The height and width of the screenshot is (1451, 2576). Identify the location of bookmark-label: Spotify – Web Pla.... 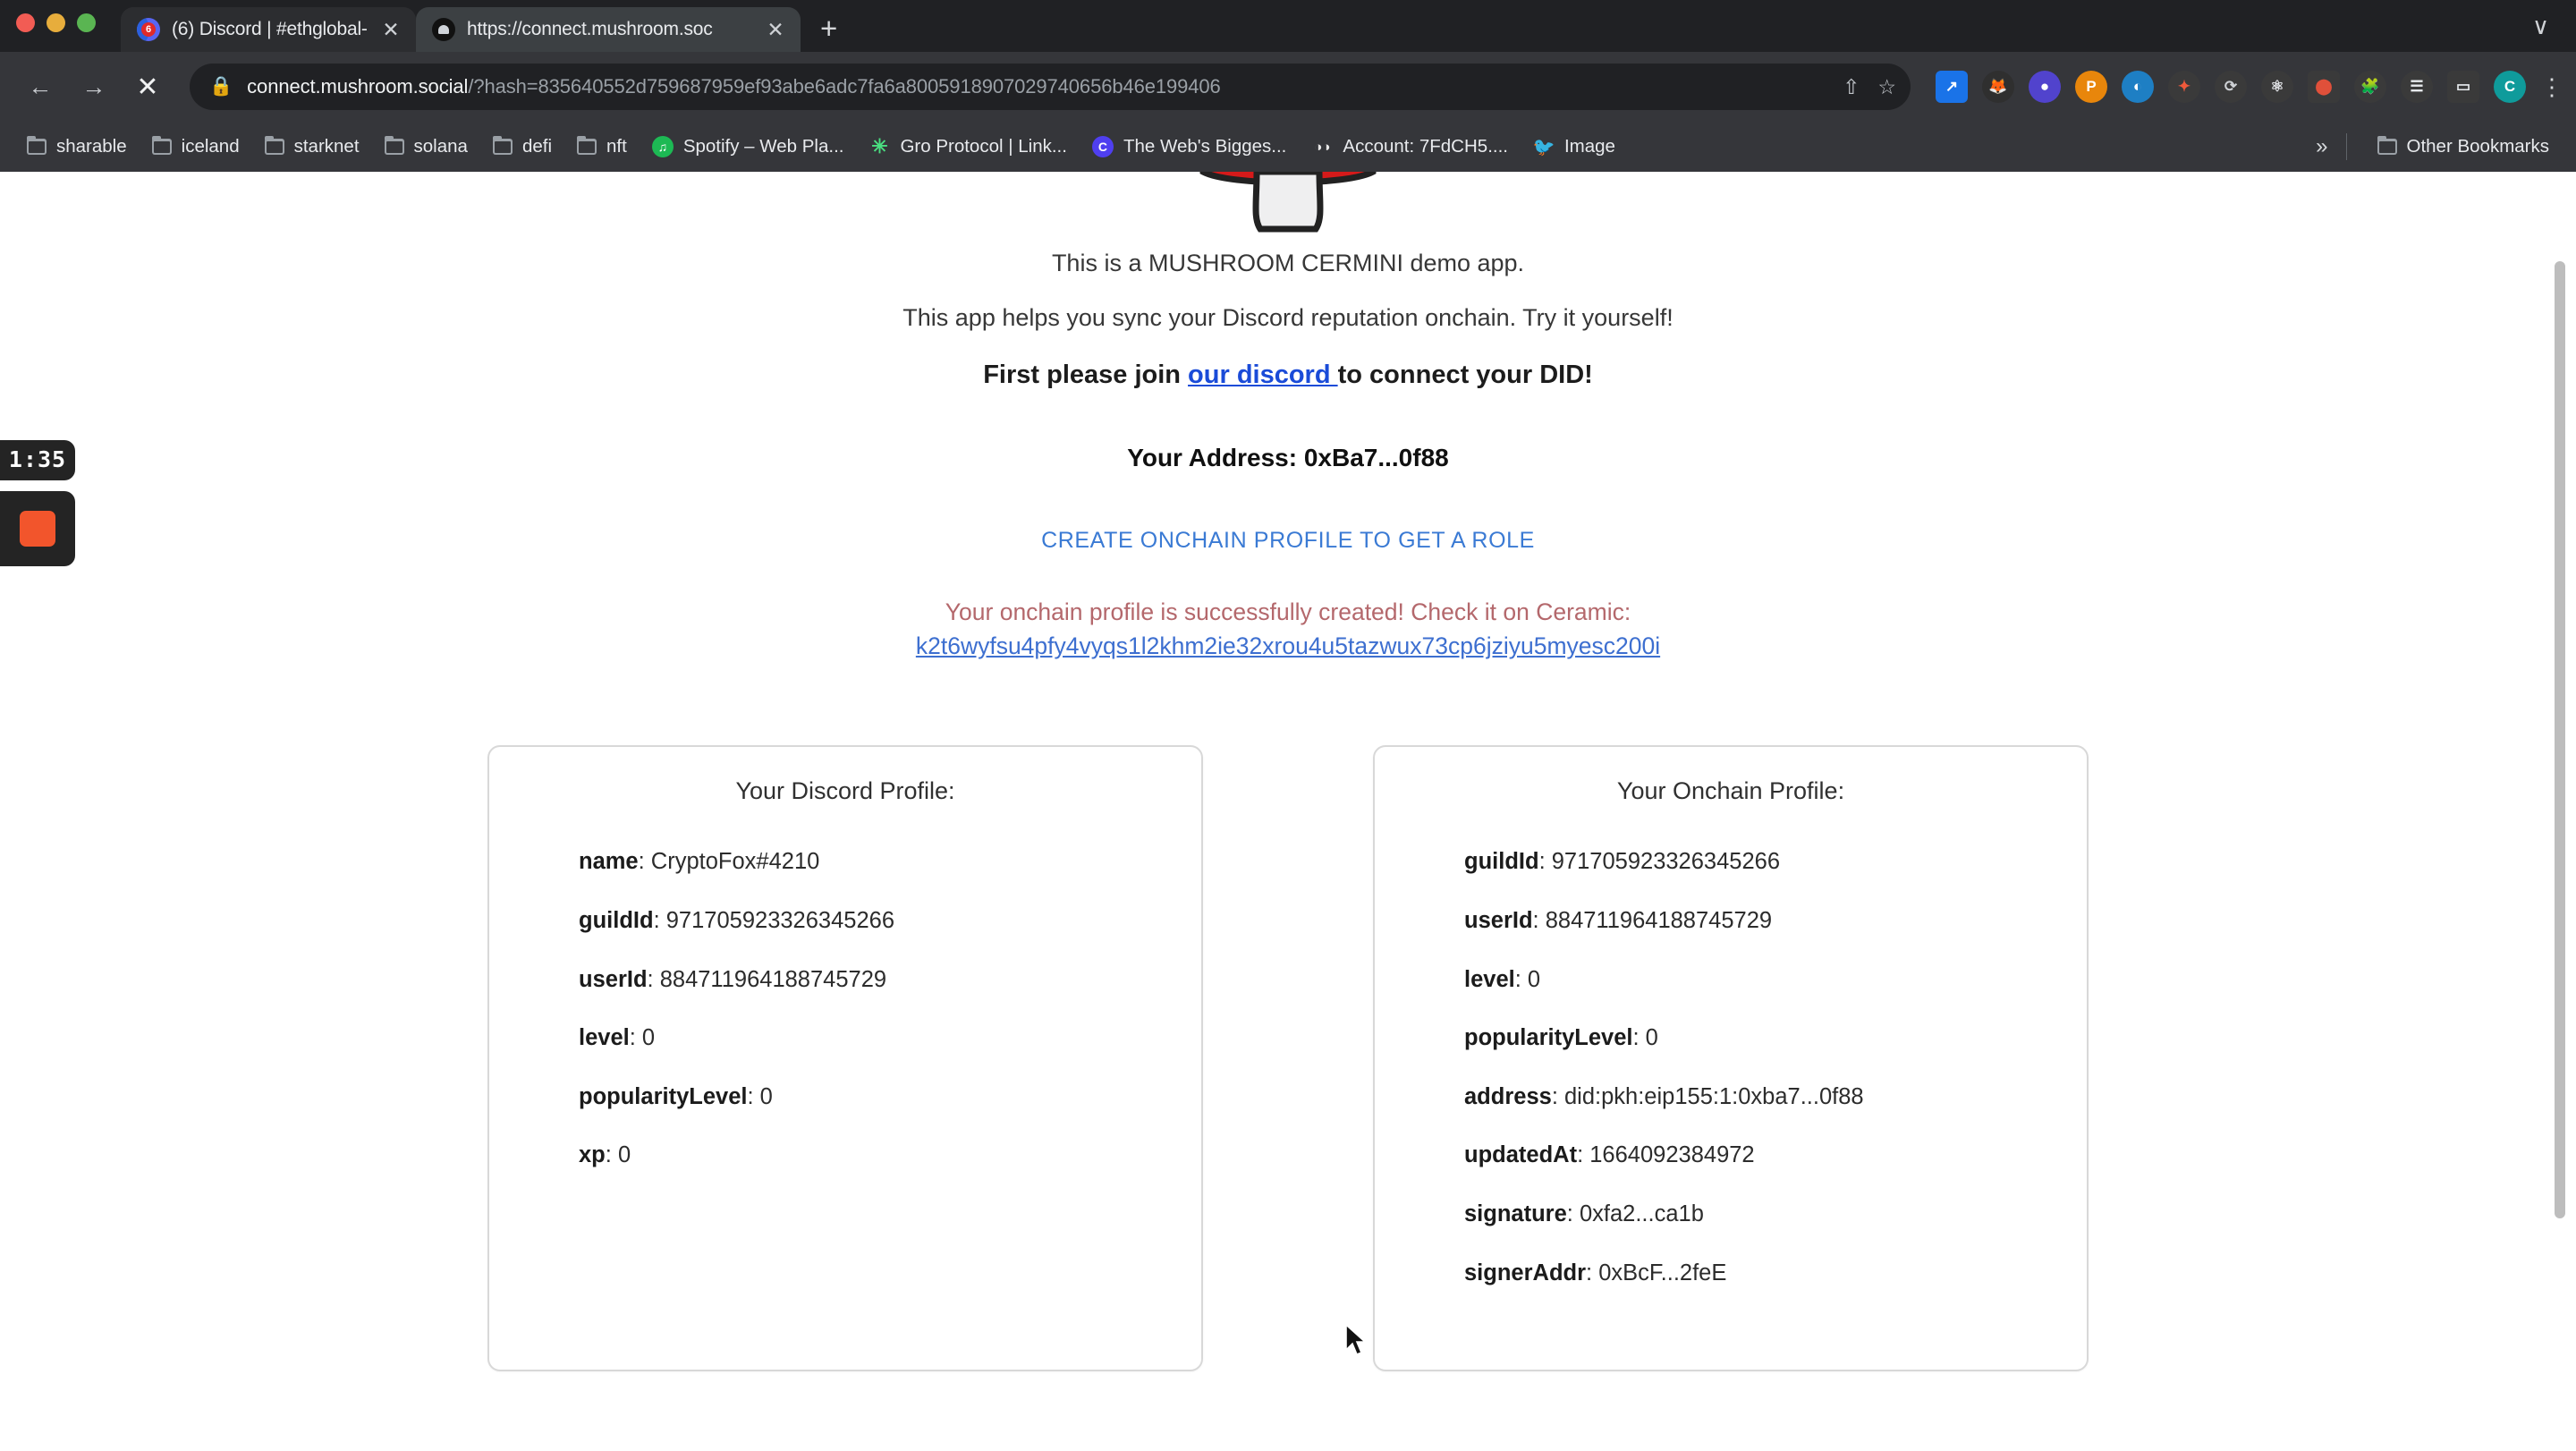
(763, 146).